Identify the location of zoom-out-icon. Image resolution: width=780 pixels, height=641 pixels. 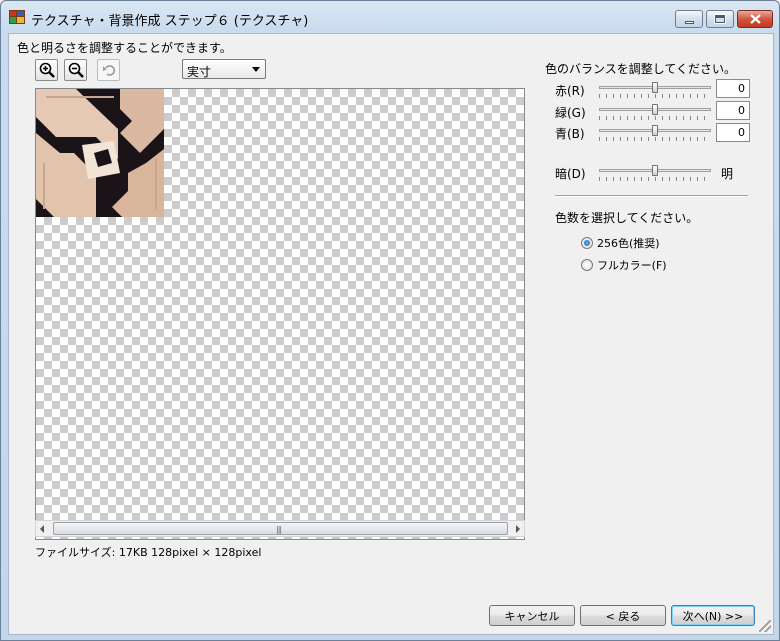
(76, 70).